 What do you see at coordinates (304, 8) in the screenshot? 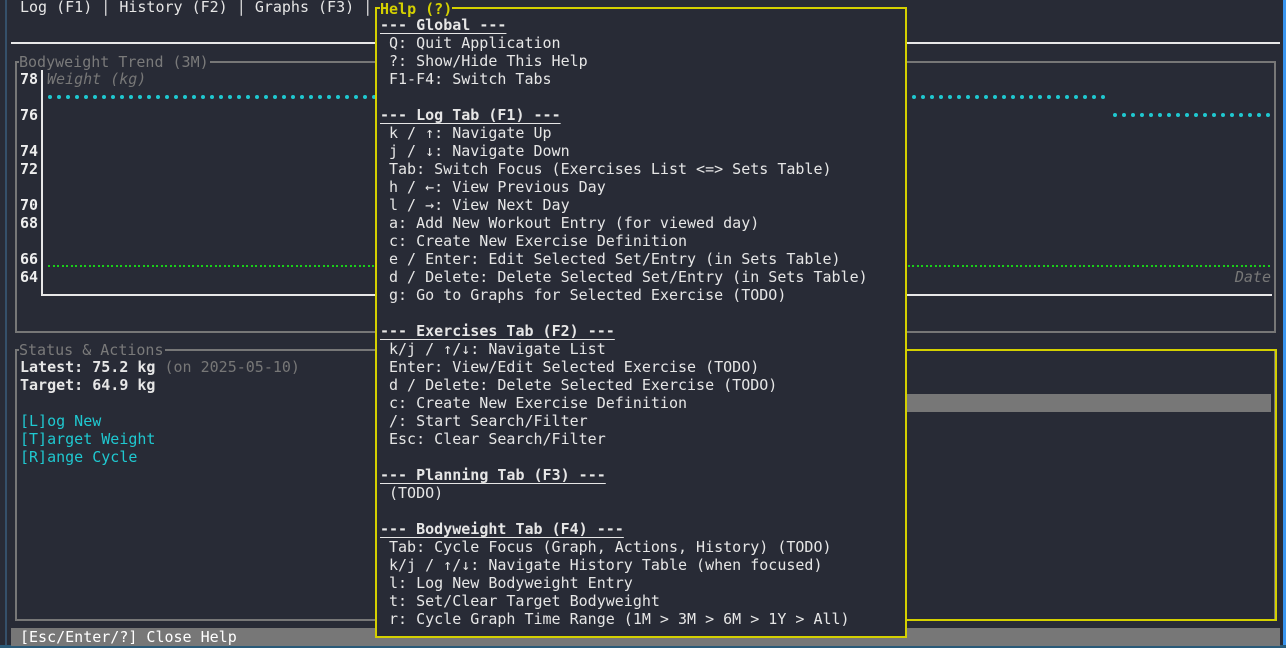
I see `tab-graphs: Graphs (F3)` at bounding box center [304, 8].